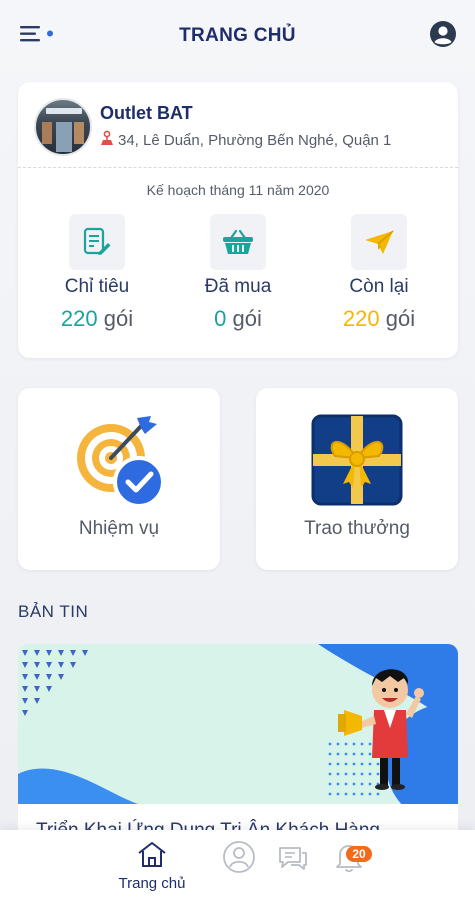  What do you see at coordinates (247, 318) in the screenshot?
I see `stat-bought-unit: gói` at bounding box center [247, 318].